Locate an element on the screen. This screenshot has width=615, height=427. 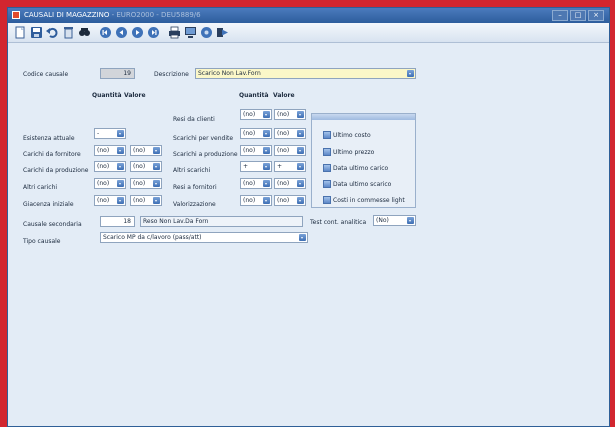
altri-carichi-qty: (no) is located at coordinates (110, 183).